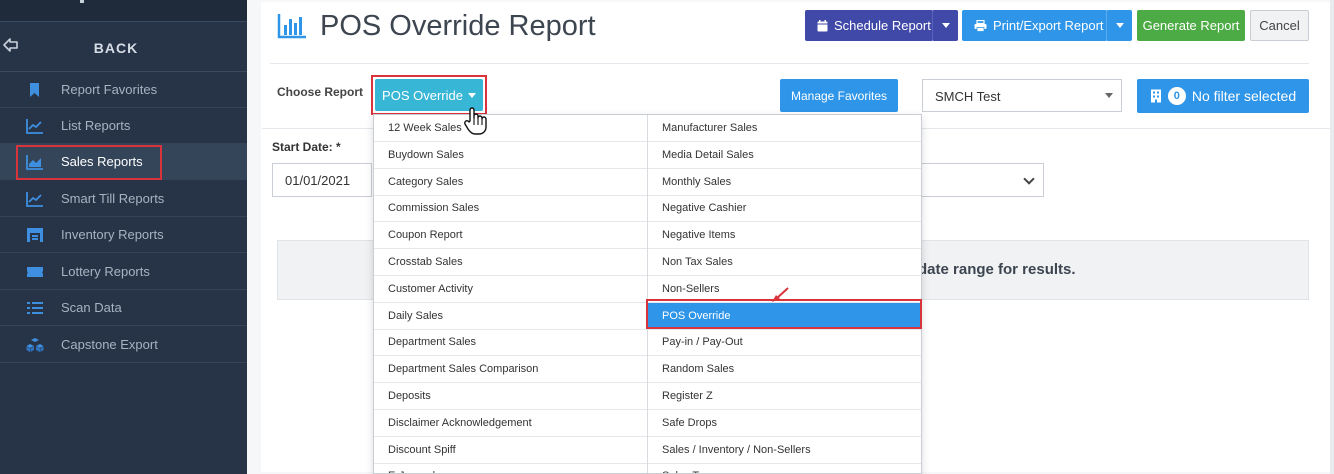 The image size is (1334, 474). What do you see at coordinates (784, 262) in the screenshot?
I see `dropdown-item: Non Tax Sales` at bounding box center [784, 262].